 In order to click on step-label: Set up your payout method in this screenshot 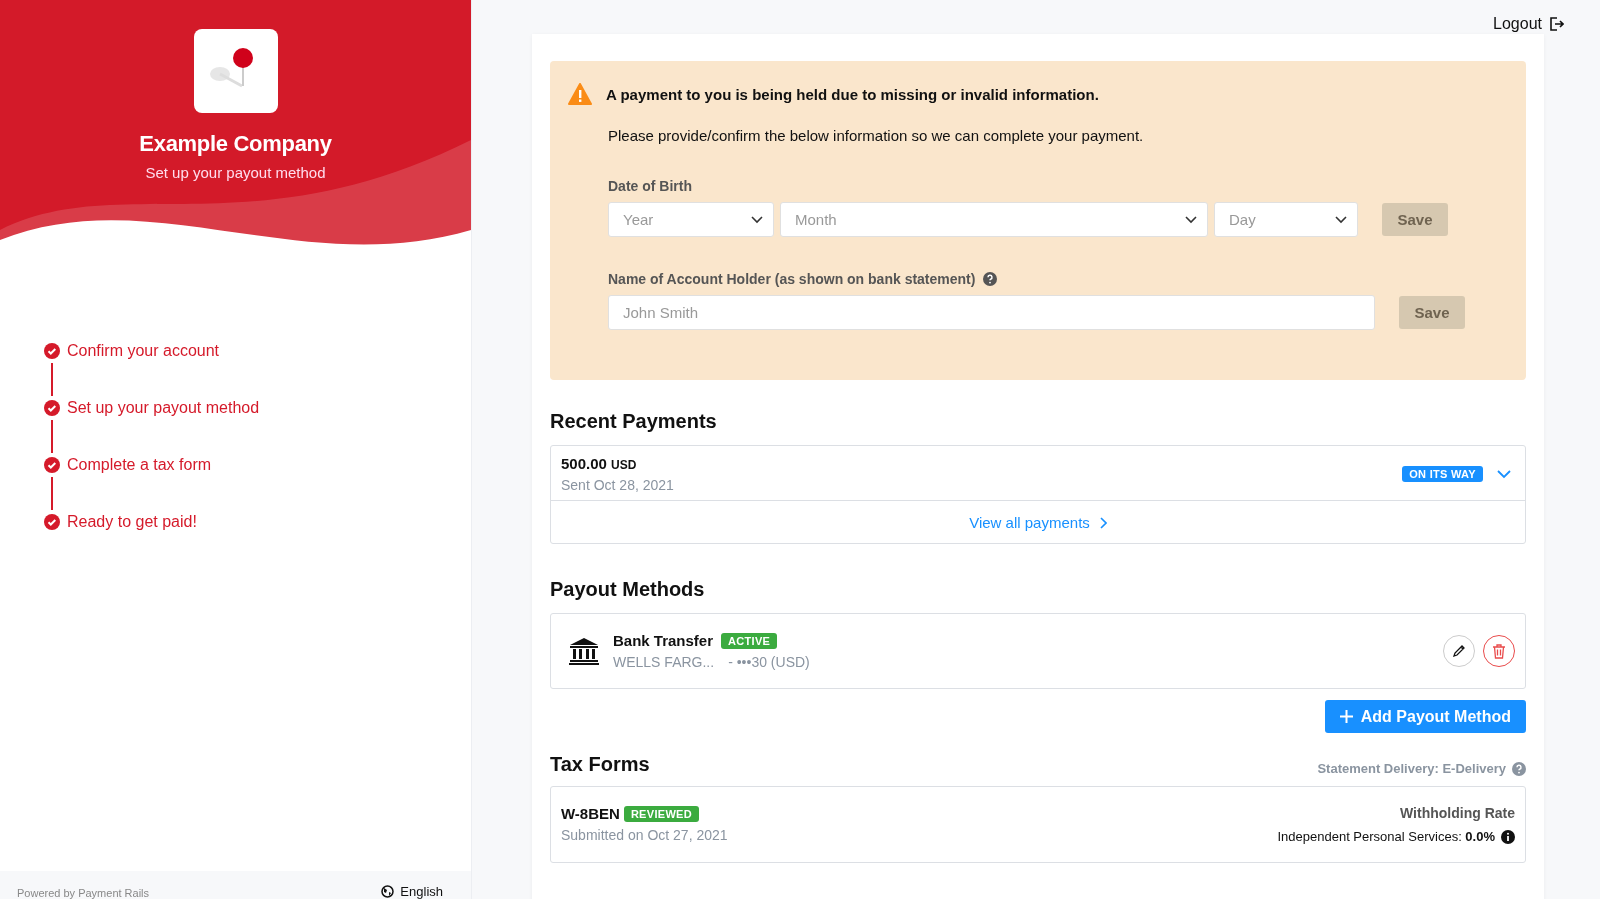, I will do `click(163, 408)`.